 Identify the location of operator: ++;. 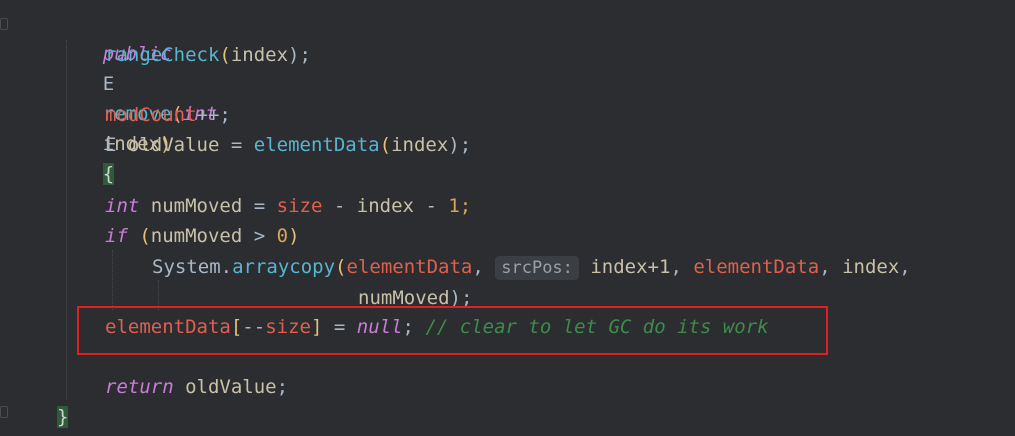
(213, 115).